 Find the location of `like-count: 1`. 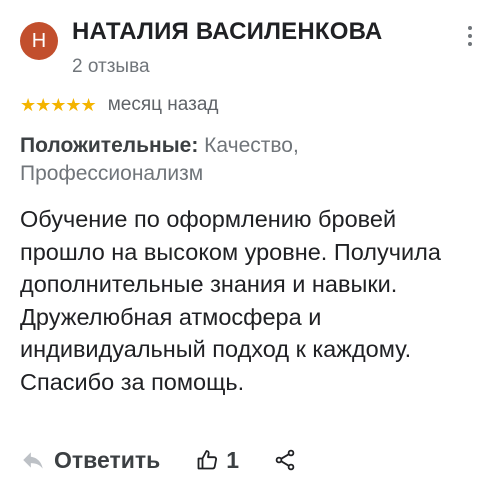

like-count: 1 is located at coordinates (233, 459).